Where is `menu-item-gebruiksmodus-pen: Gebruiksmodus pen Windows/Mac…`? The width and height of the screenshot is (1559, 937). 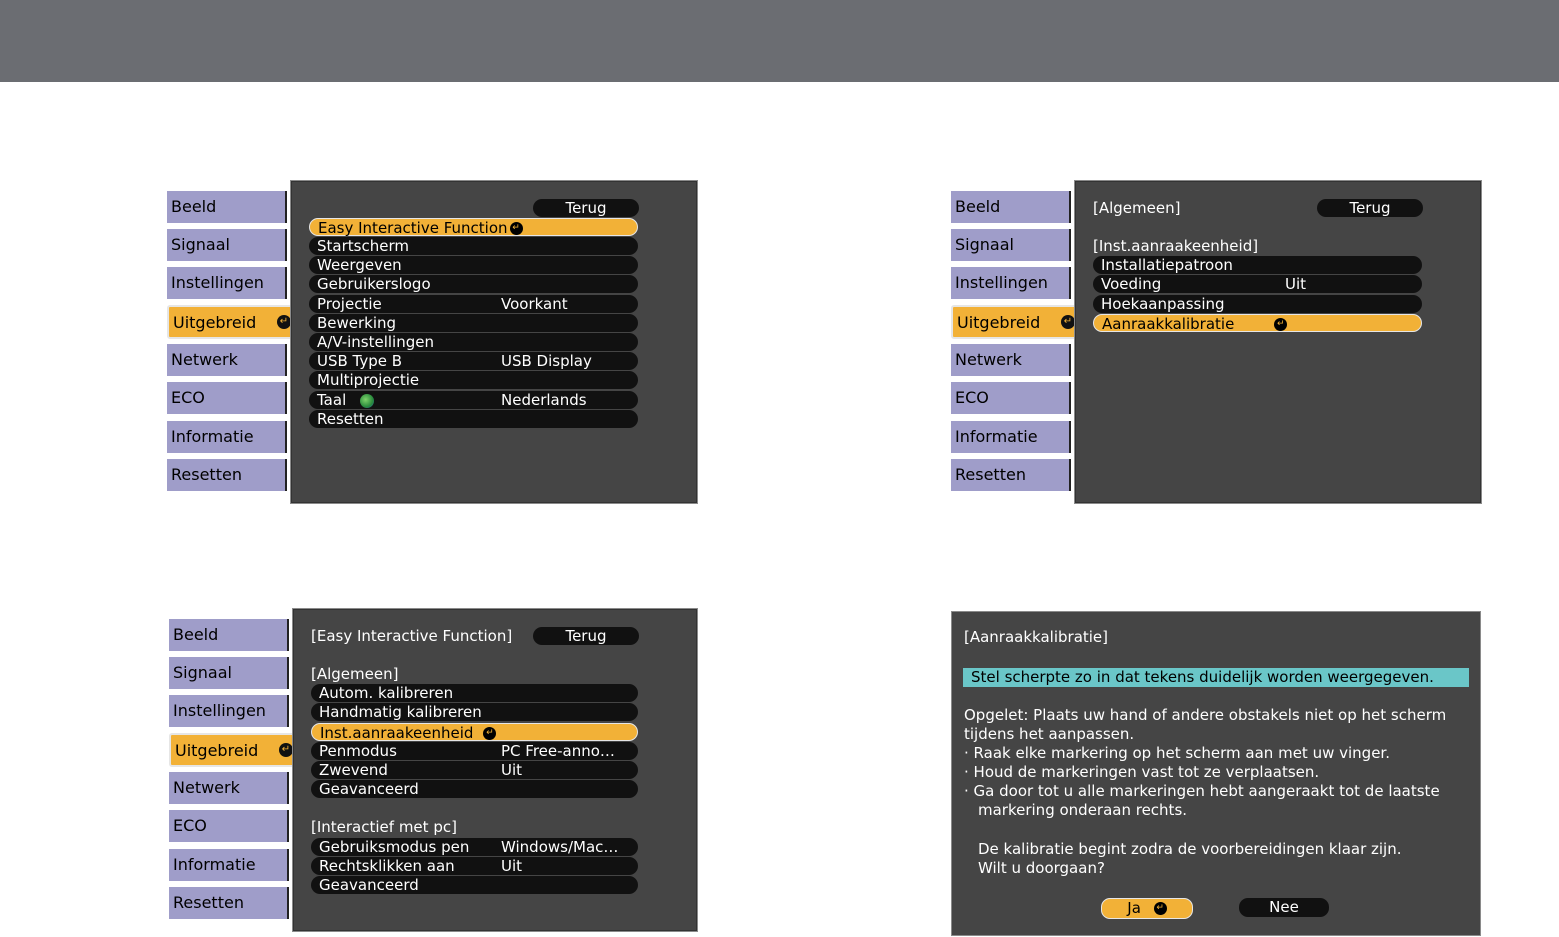
menu-item-gebruiksmodus-pen: Gebruiksmodus pen Windows/Mac… is located at coordinates (474, 847).